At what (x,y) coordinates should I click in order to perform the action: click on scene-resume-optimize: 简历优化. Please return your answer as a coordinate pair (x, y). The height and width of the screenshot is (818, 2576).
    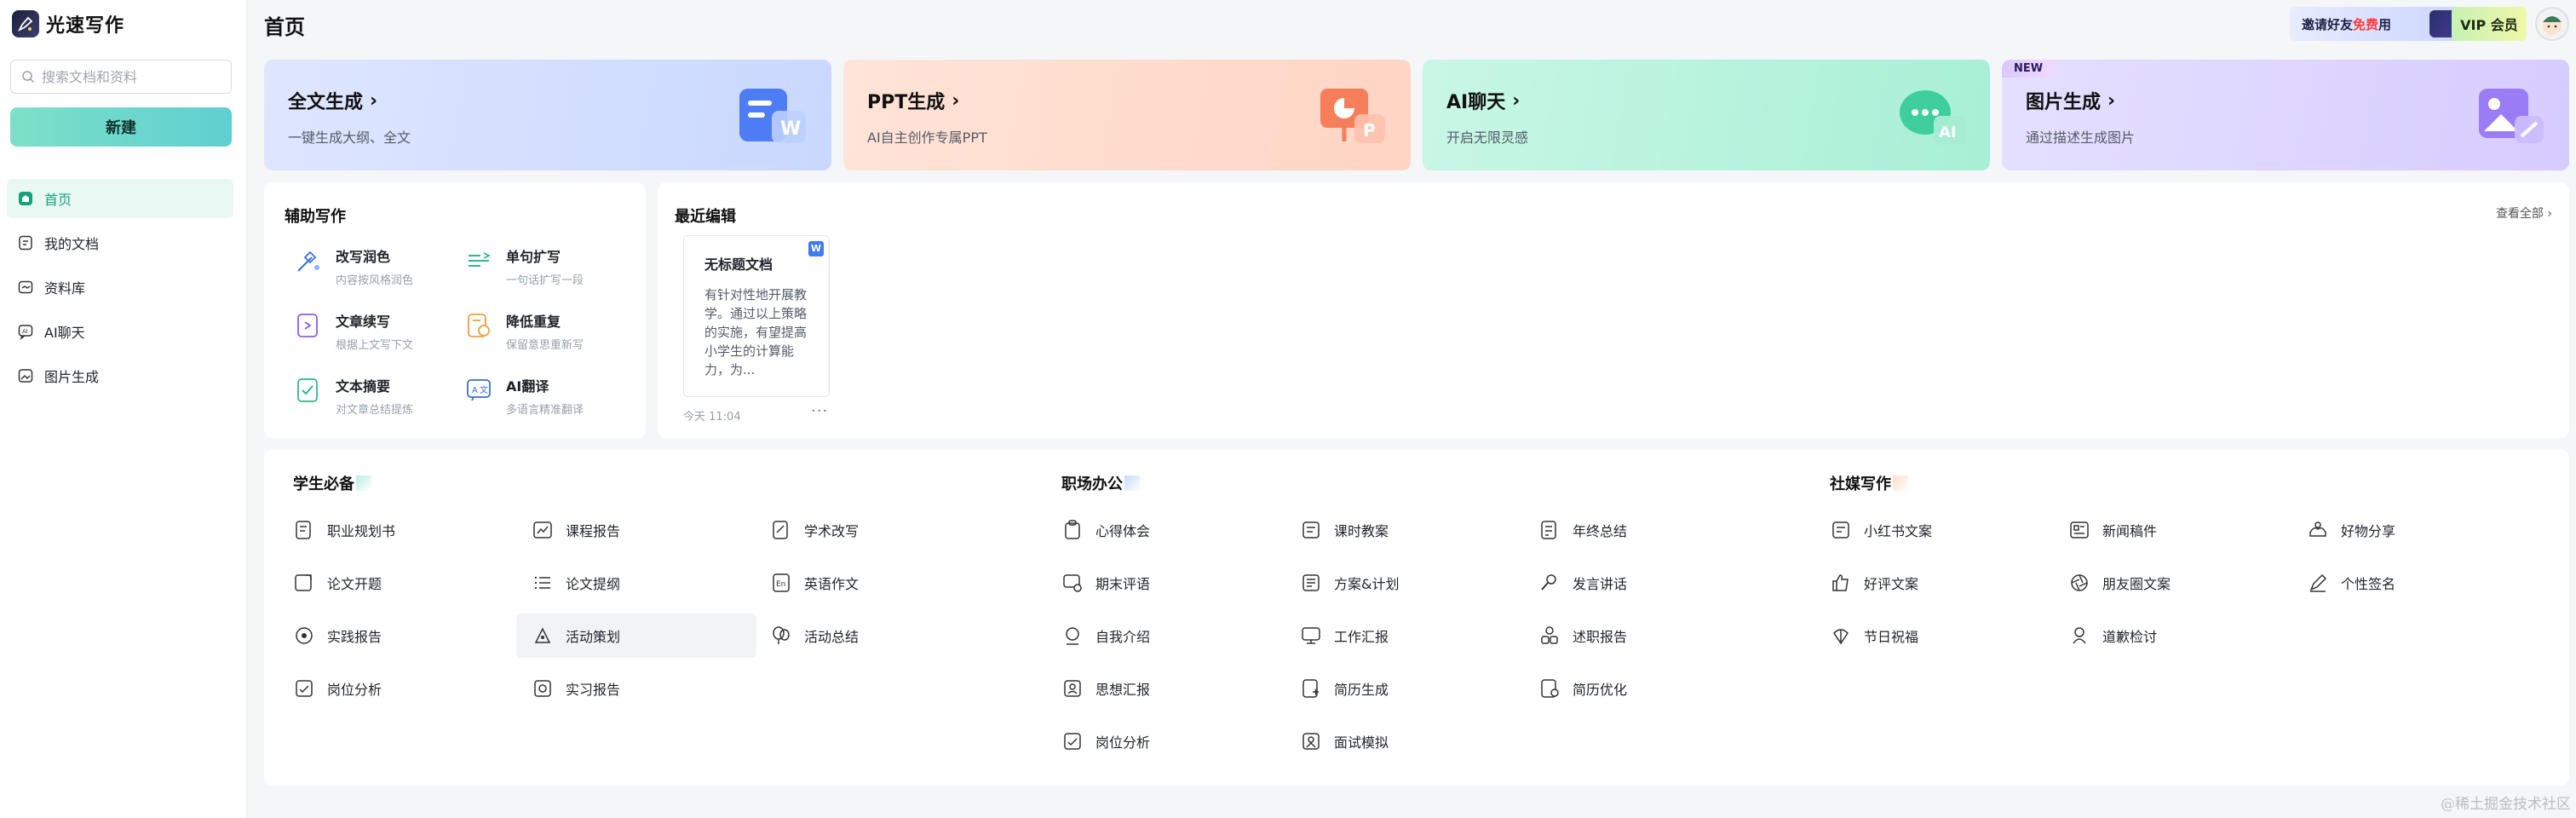
    Looking at the image, I should click on (1643, 688).